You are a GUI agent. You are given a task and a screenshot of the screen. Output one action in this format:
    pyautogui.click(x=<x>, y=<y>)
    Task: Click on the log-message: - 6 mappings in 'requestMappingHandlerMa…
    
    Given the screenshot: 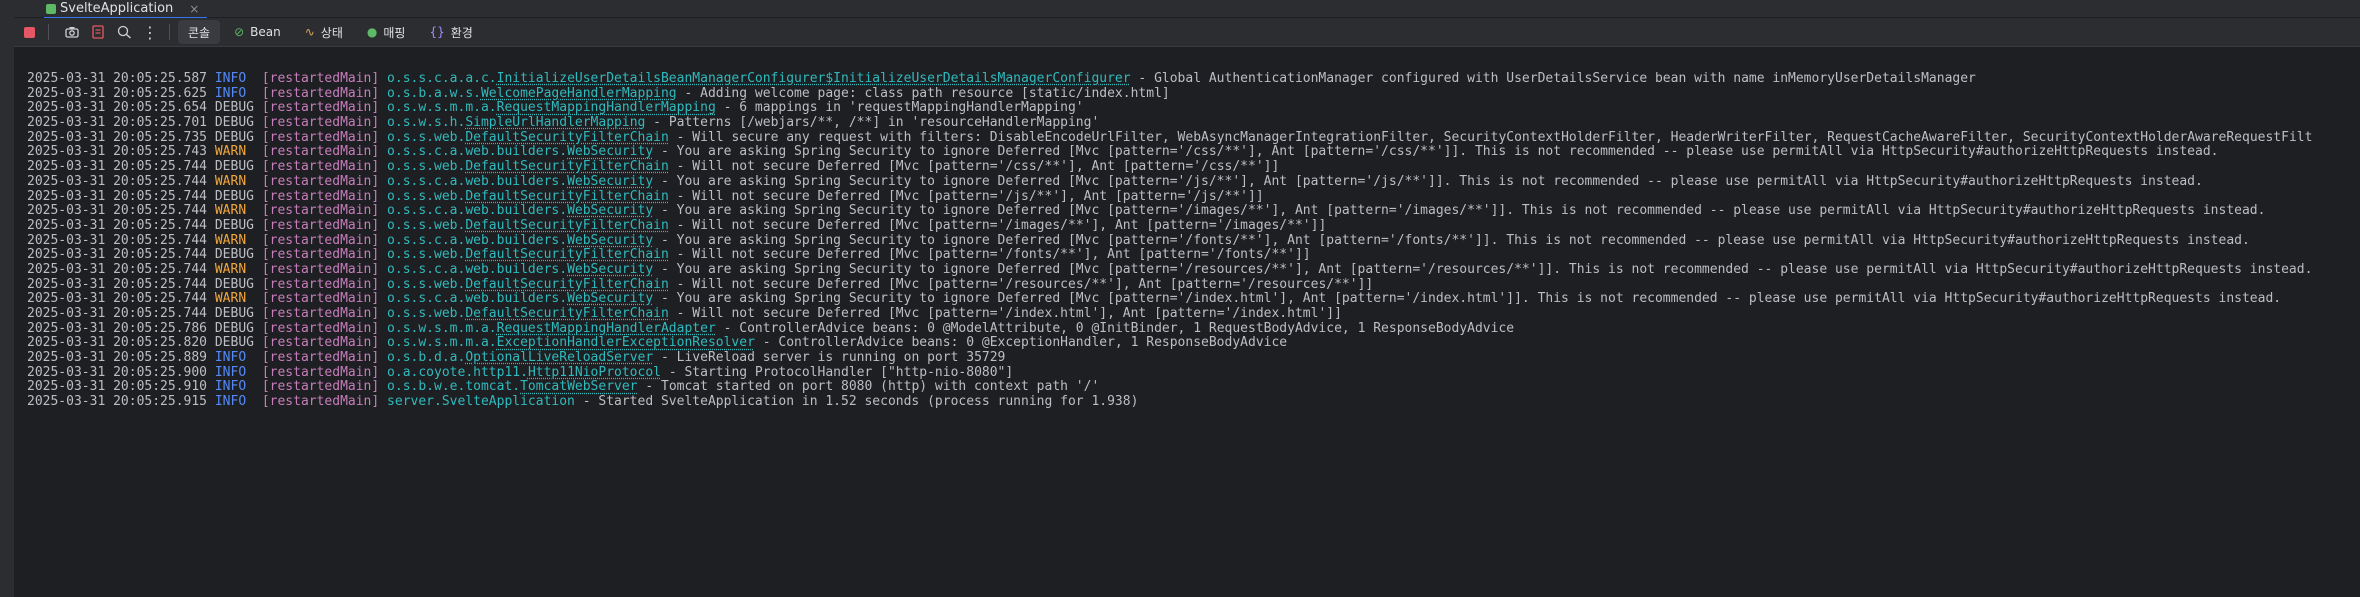 What is the action you would take?
    pyautogui.click(x=899, y=108)
    